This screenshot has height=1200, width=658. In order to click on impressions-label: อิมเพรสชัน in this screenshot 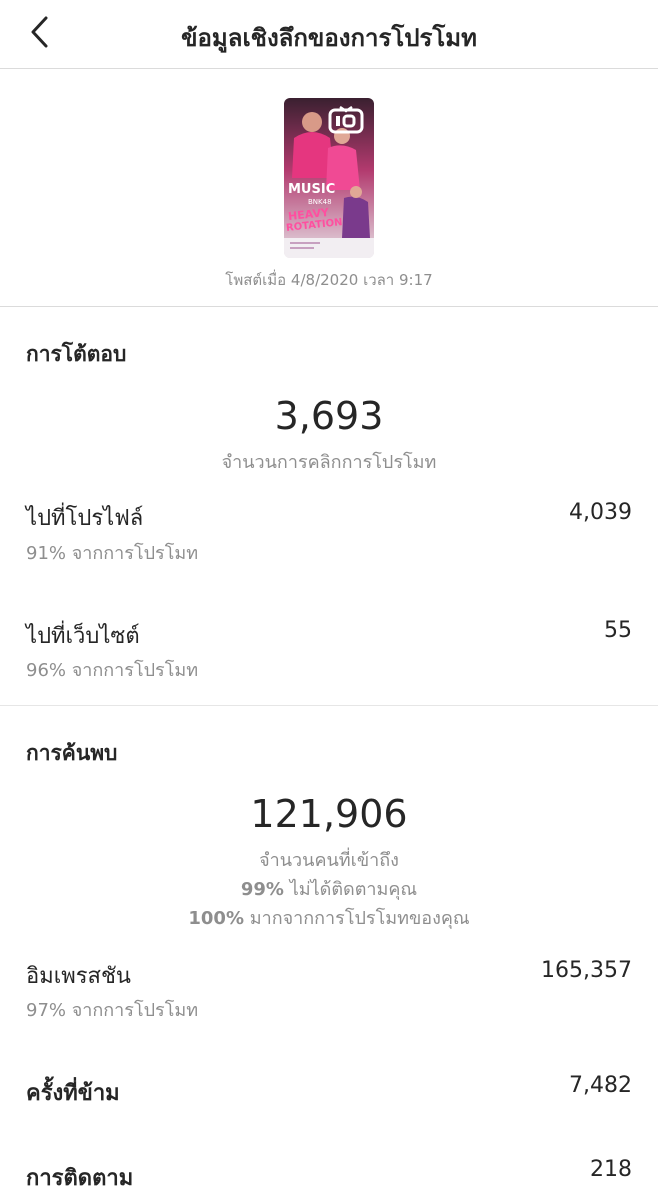, I will do `click(78, 976)`.